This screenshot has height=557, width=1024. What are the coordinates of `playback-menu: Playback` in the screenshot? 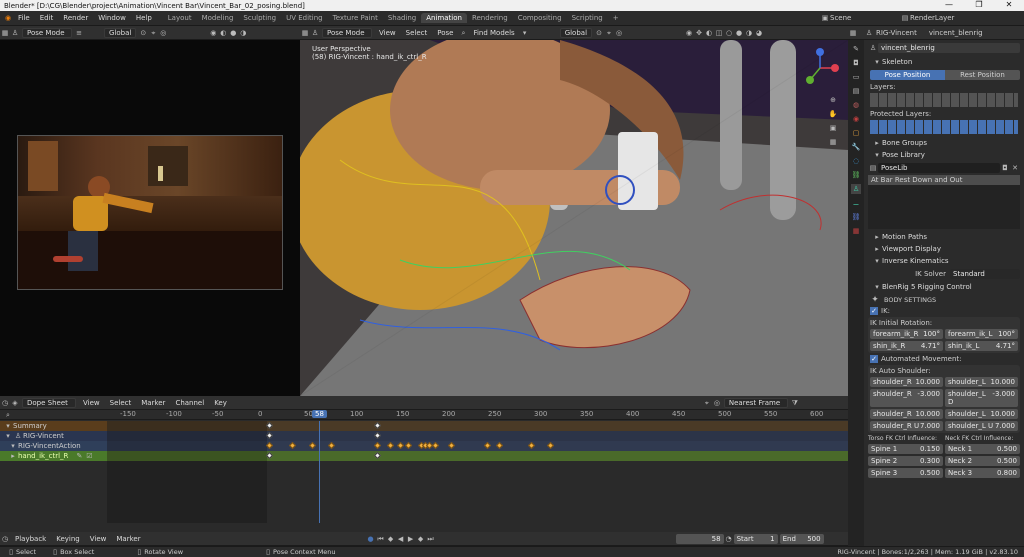 It's located at (30, 539).